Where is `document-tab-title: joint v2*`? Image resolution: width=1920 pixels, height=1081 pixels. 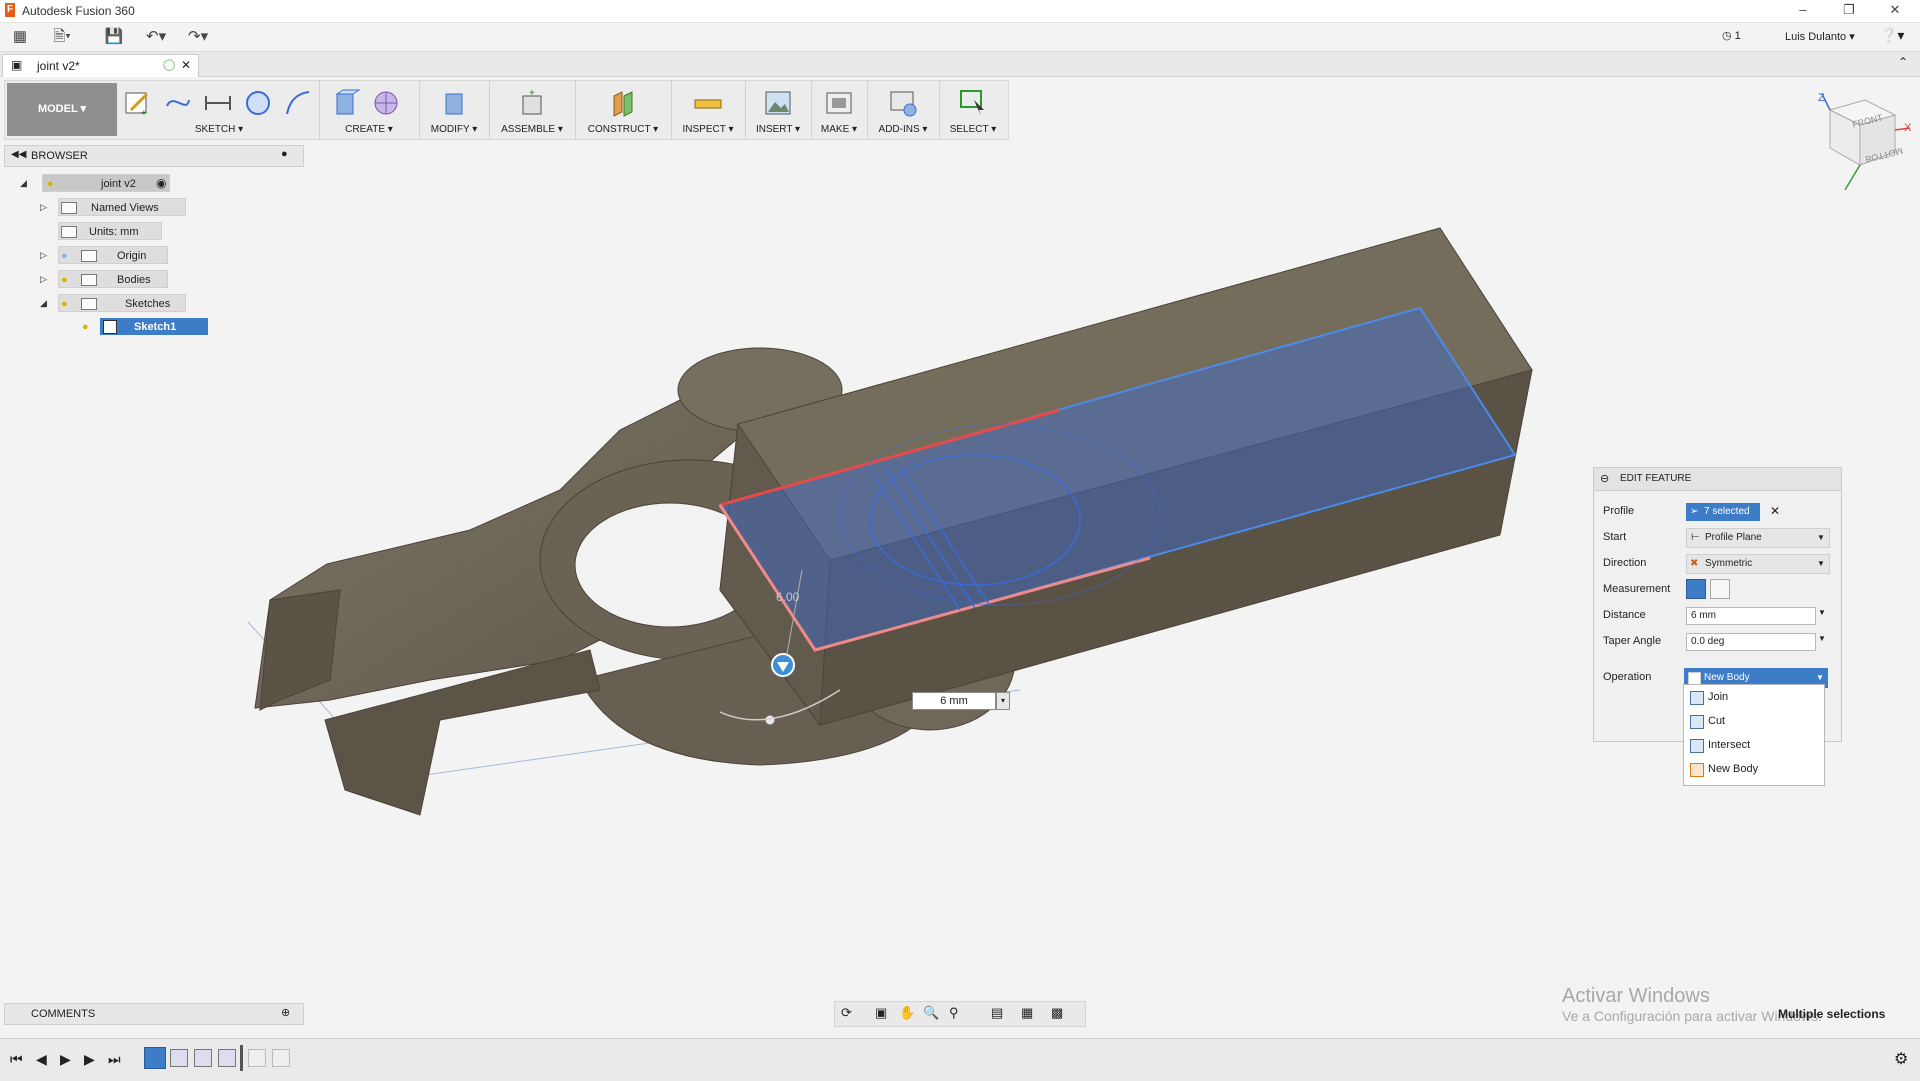
document-tab-title: joint v2* is located at coordinates (58, 66).